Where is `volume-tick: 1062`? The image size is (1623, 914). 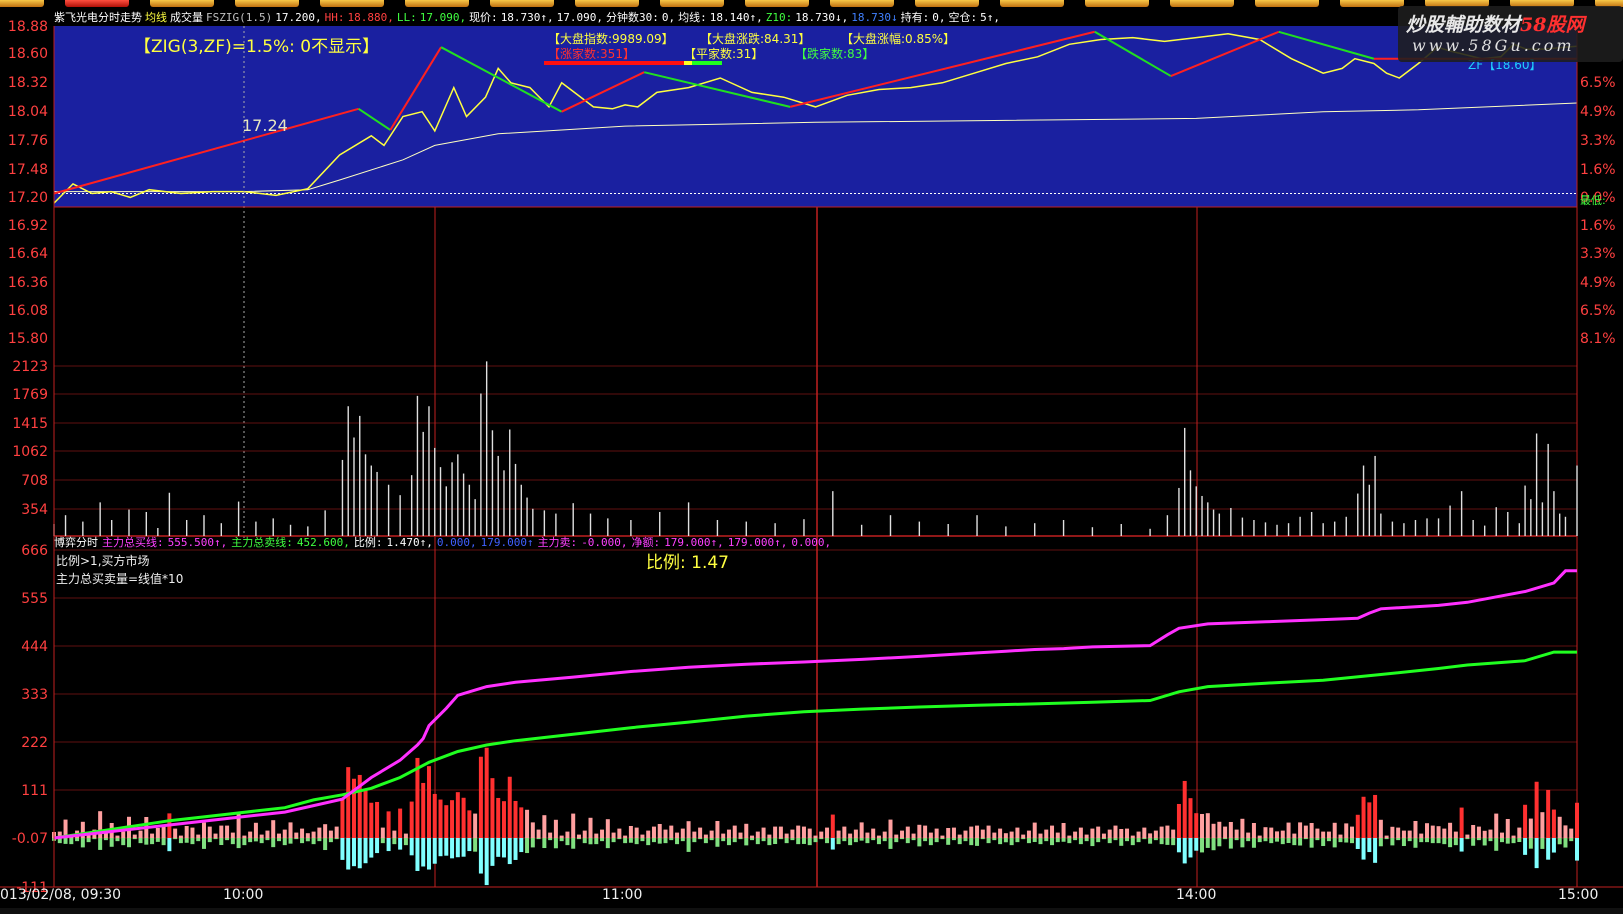 volume-tick: 1062 is located at coordinates (30, 452).